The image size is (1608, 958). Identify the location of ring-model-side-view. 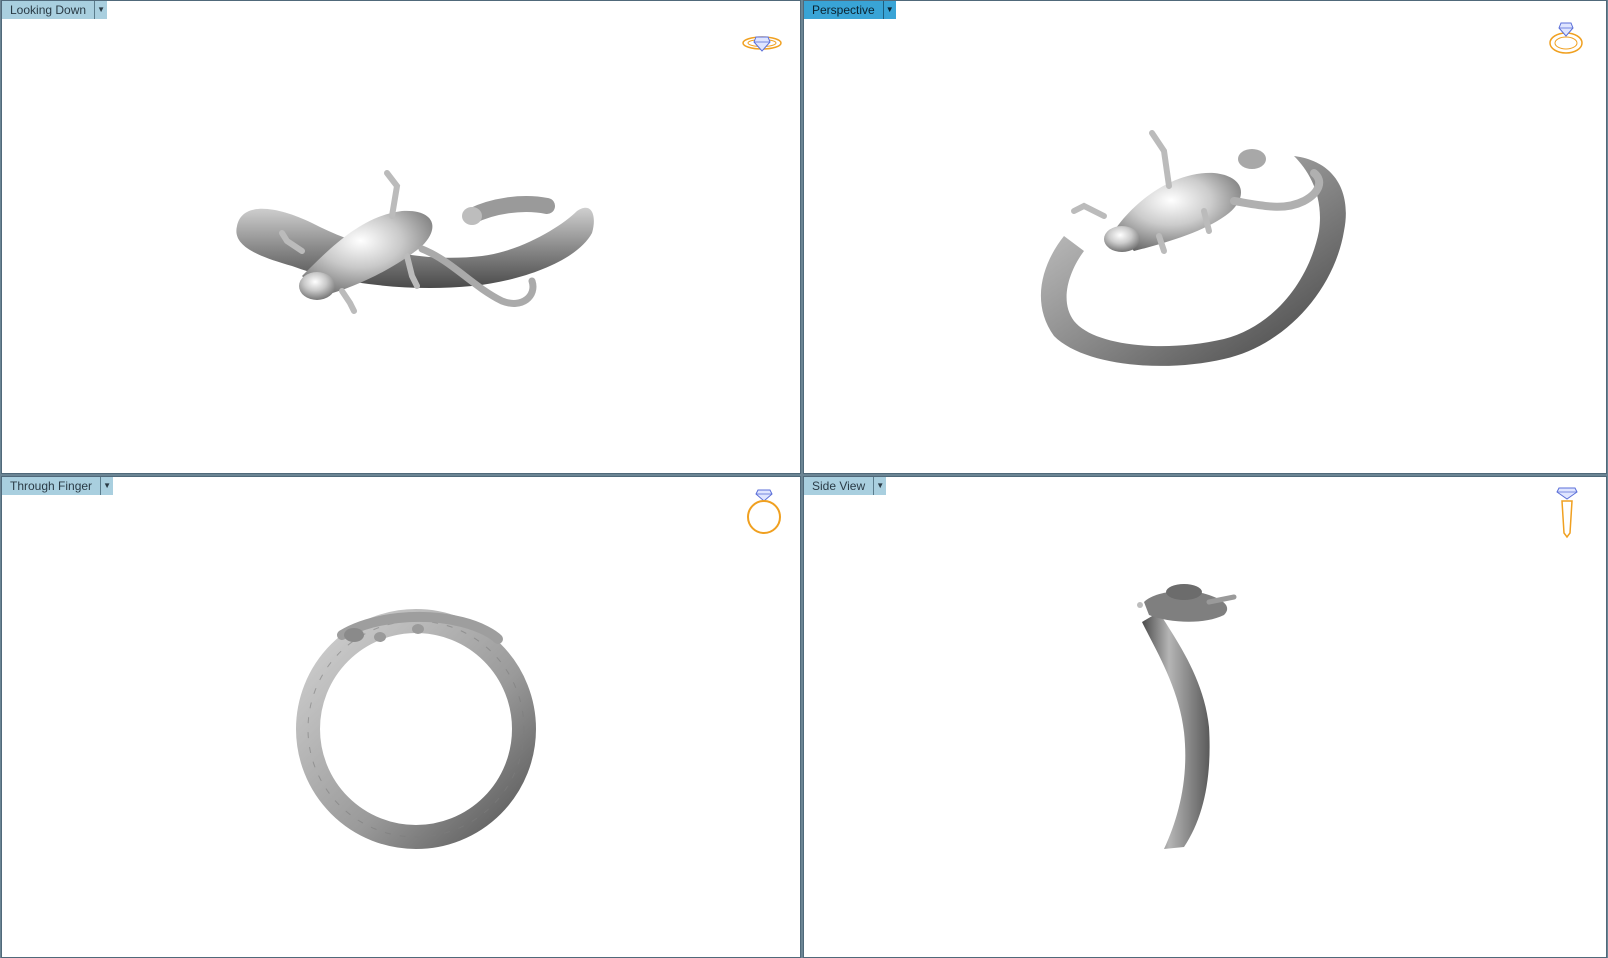
(1187, 716).